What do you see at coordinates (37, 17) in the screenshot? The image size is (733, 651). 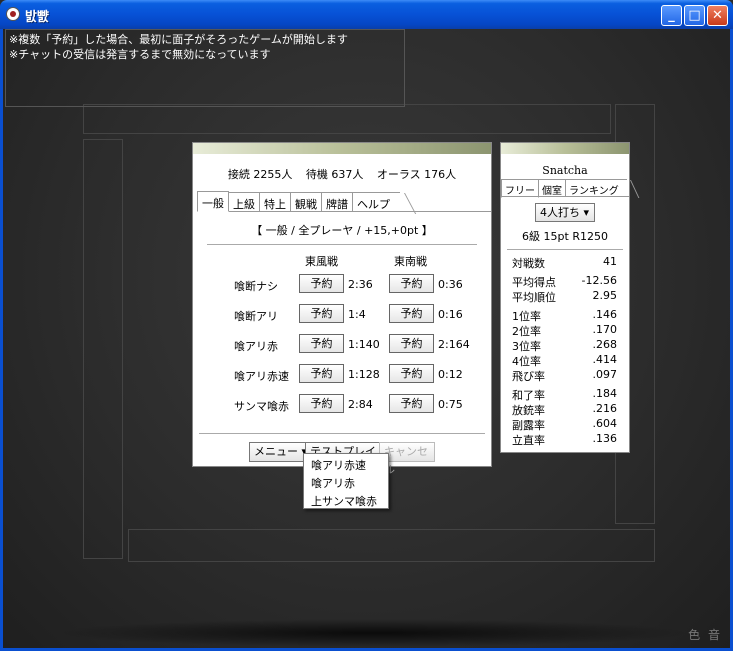 I see `window-title: 밠뺤` at bounding box center [37, 17].